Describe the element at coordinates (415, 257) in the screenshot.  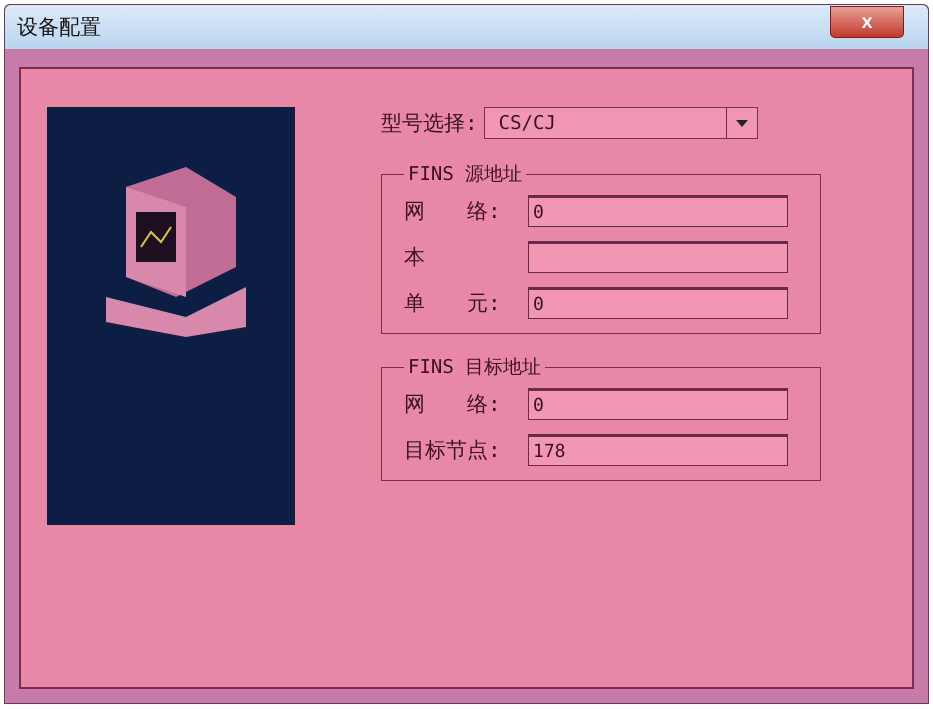
I see `field-label: 本` at that location.